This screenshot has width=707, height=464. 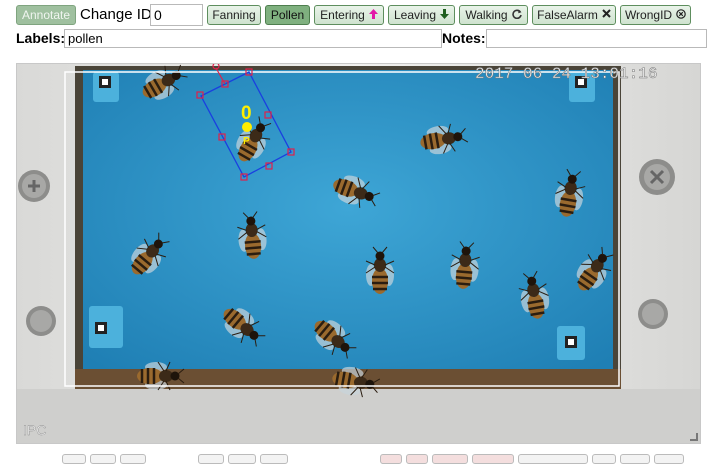 I want to click on bee-tag-text: P, so click(x=246, y=141).